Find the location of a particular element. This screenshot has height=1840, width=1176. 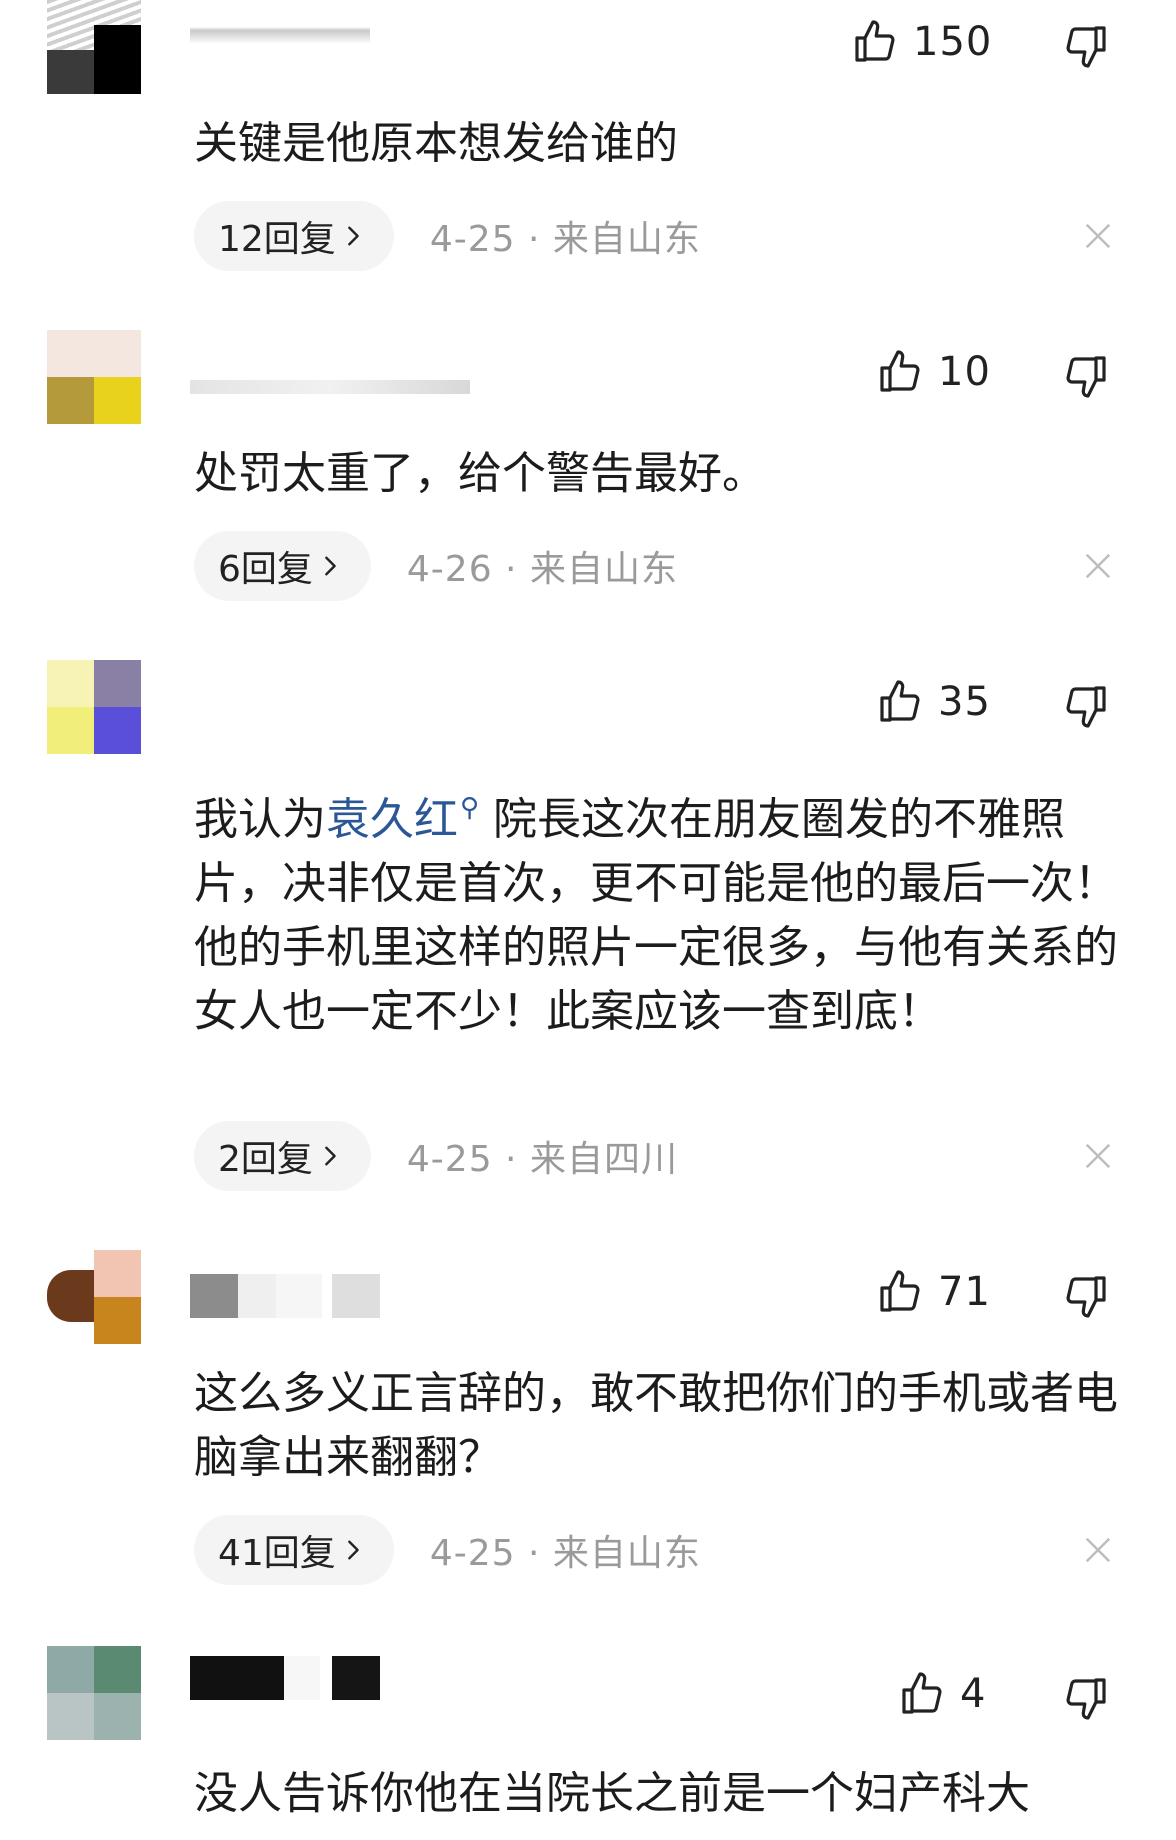

comment-meta: 12回复 4-25 · 来自山东 is located at coordinates (447, 236).